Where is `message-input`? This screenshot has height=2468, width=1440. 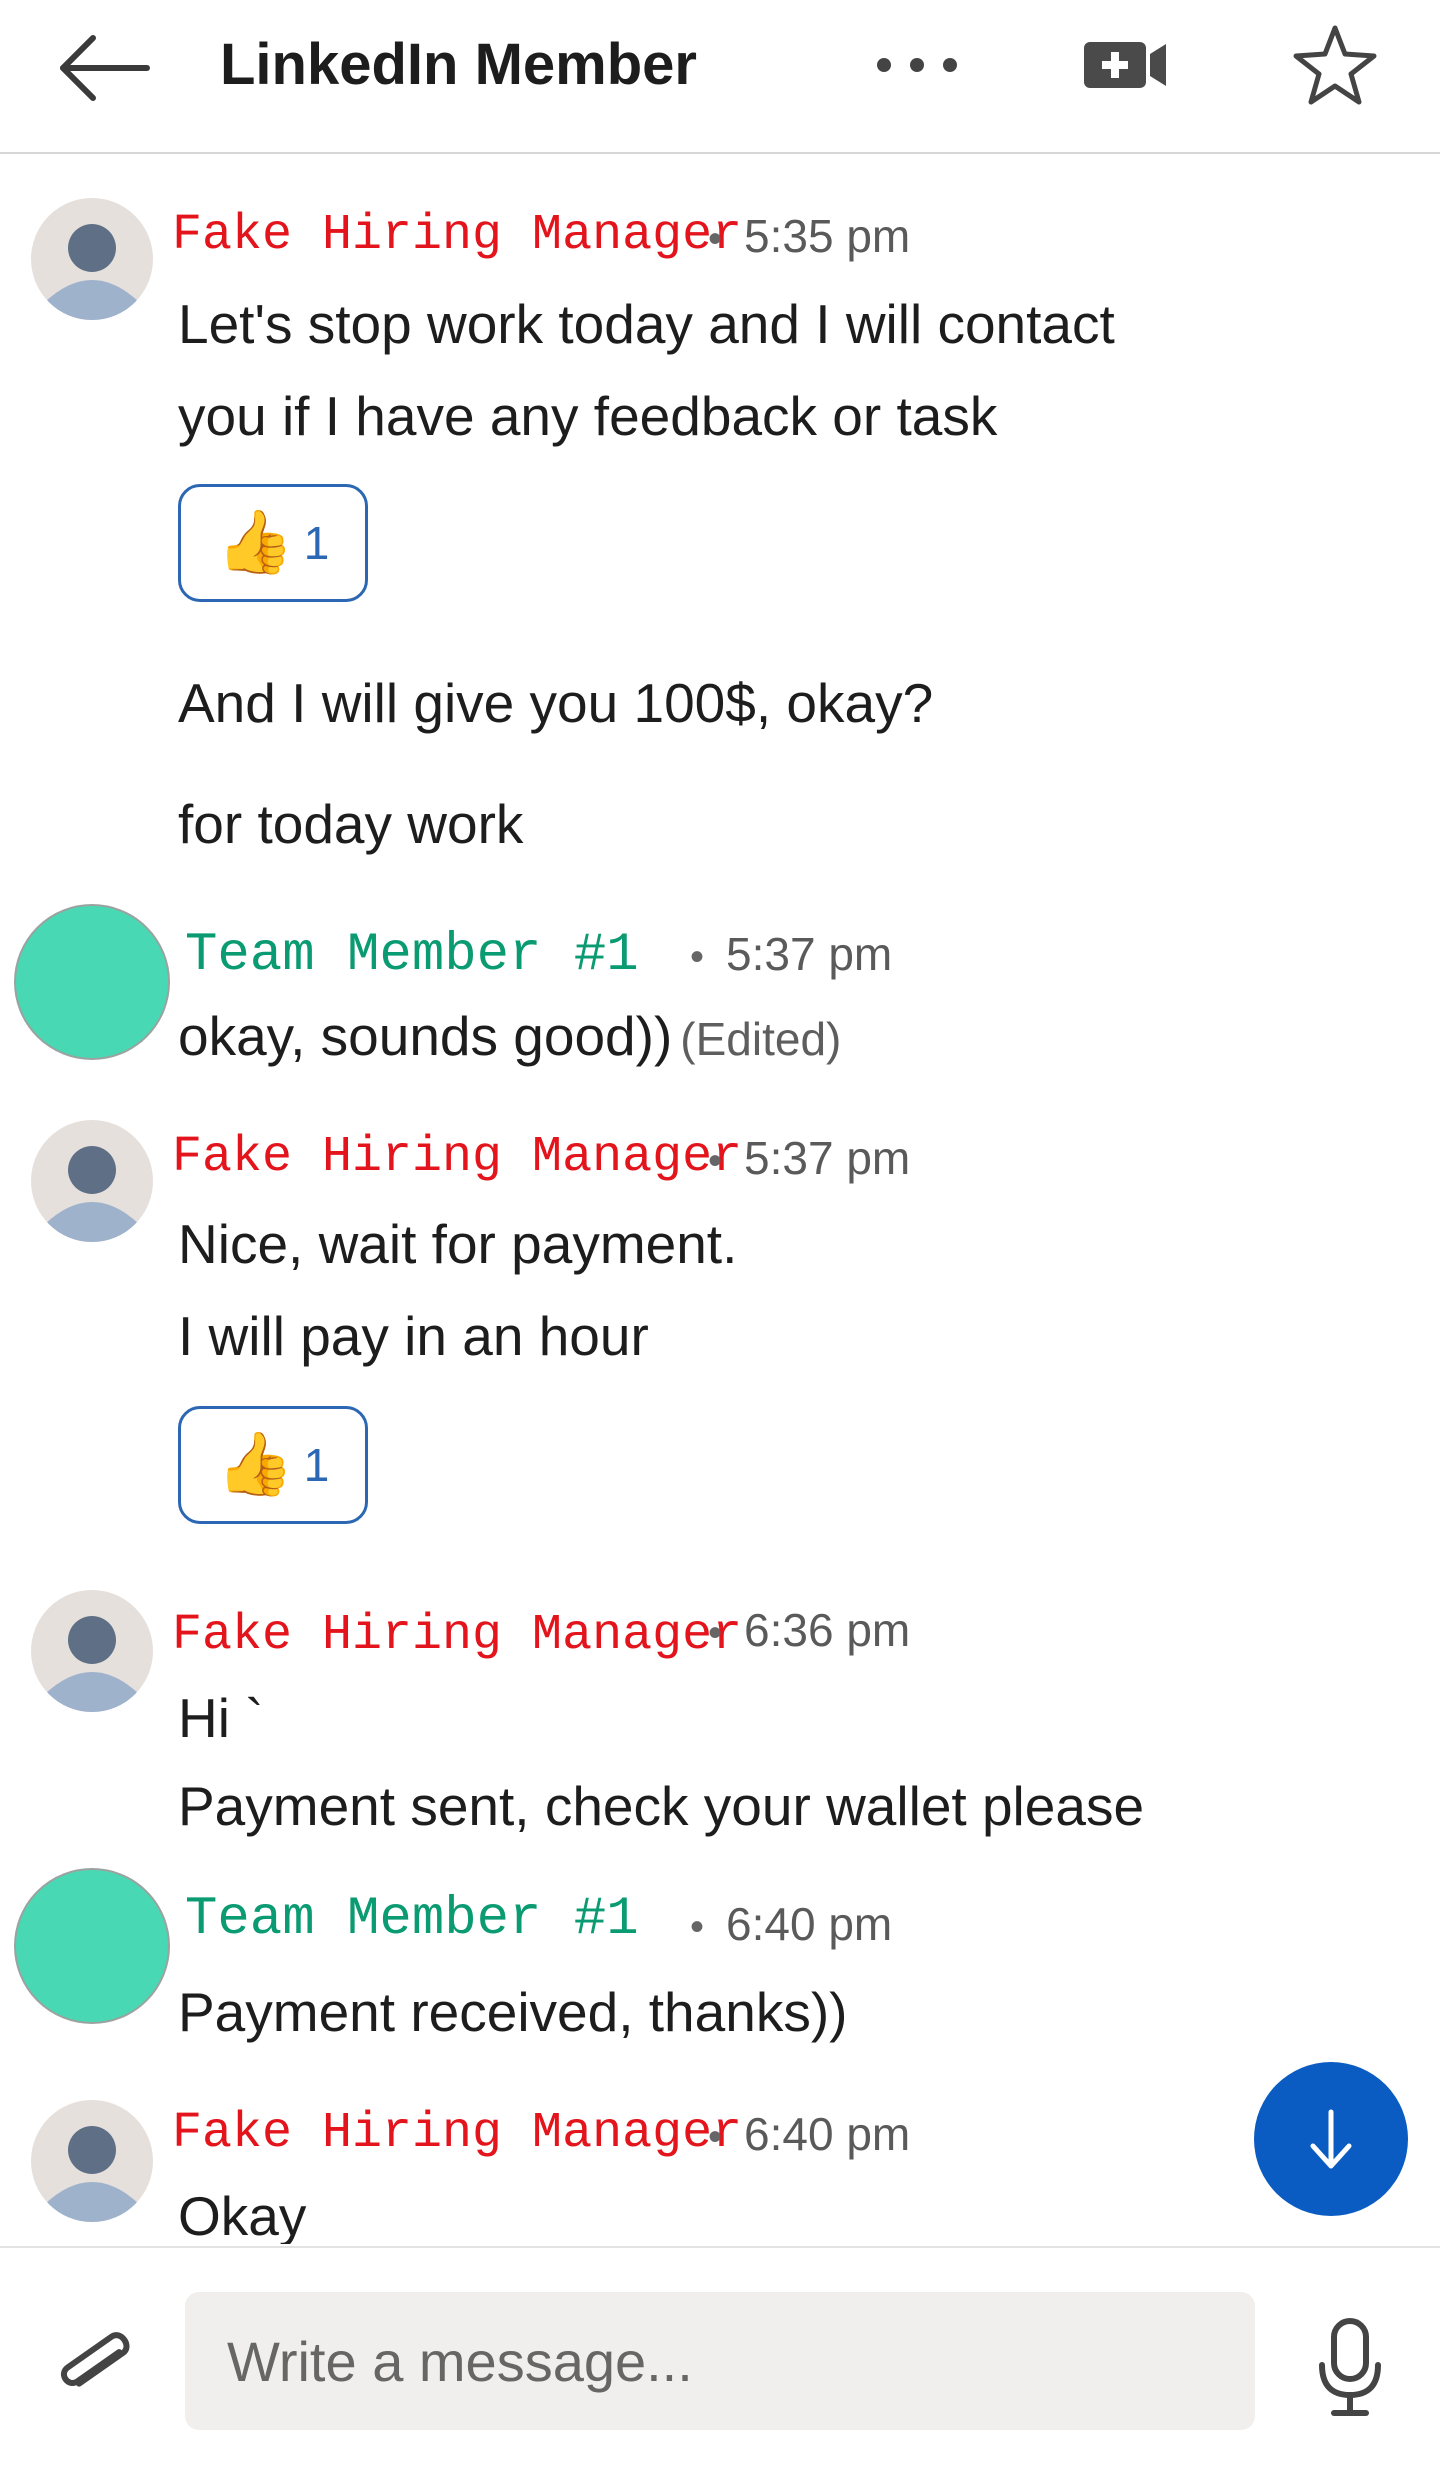
message-input is located at coordinates (720, 2361).